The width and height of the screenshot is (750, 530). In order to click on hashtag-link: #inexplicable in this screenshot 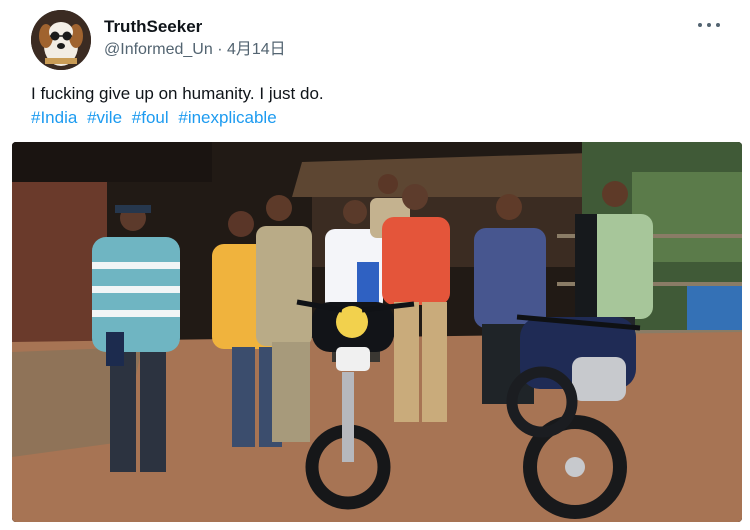, I will do `click(227, 117)`.